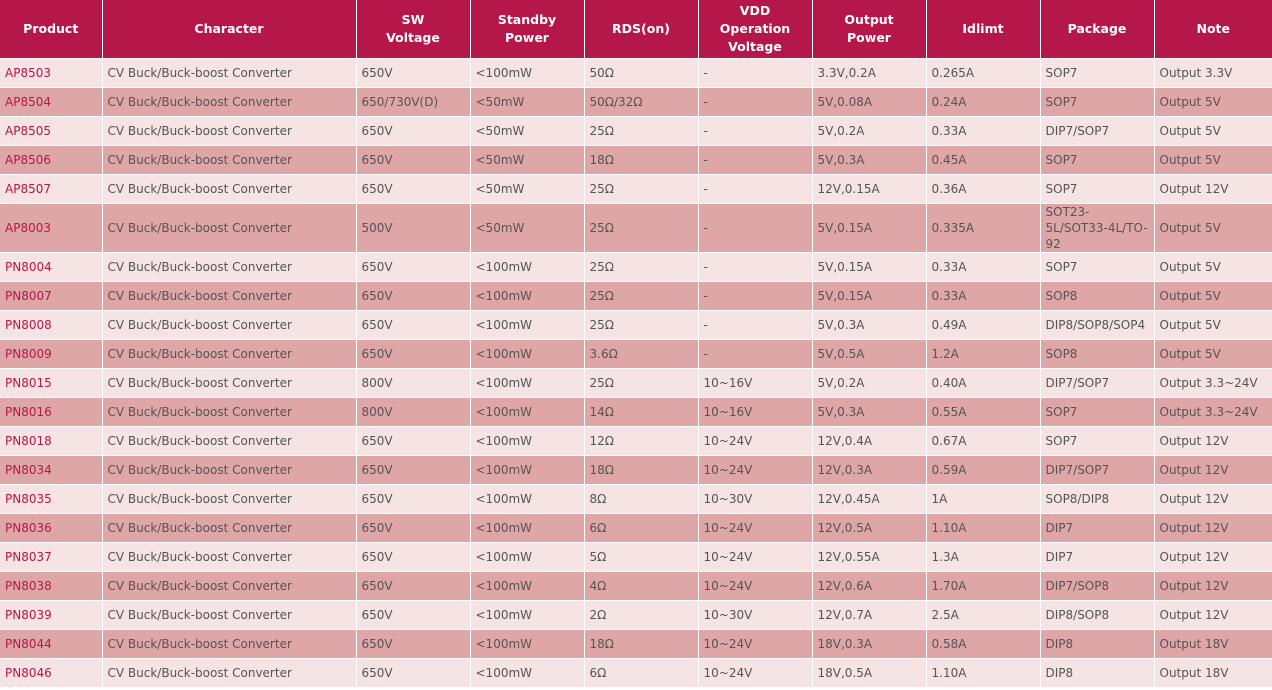 This screenshot has height=690, width=1272. What do you see at coordinates (28, 131) in the screenshot?
I see `product-link: AP8505` at bounding box center [28, 131].